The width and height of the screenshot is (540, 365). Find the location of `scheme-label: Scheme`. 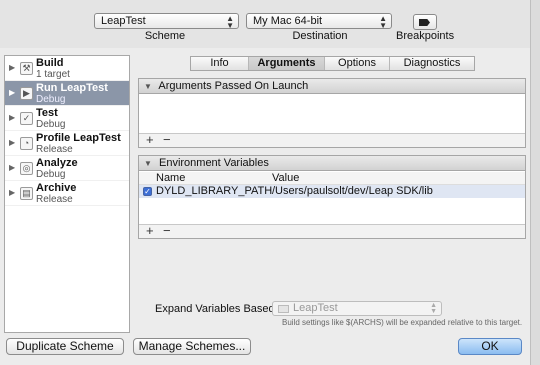

scheme-label: Scheme is located at coordinates (165, 36).